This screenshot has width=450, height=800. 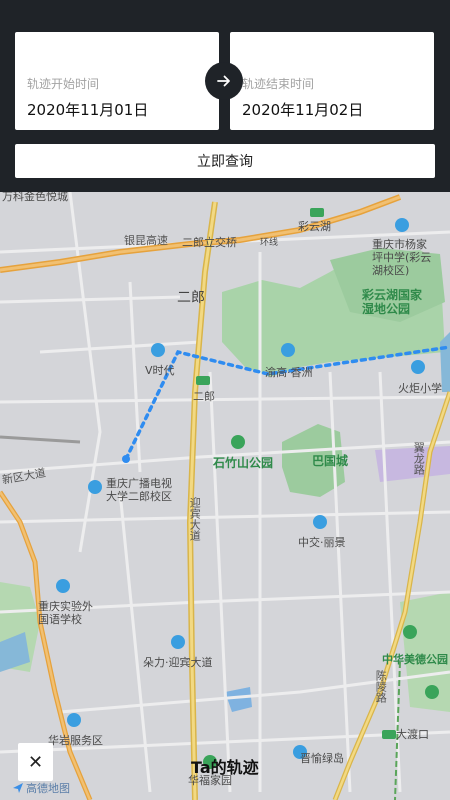 What do you see at coordinates (243, 463) in the screenshot?
I see `map-label-shizhushan: 石竹山公园` at bounding box center [243, 463].